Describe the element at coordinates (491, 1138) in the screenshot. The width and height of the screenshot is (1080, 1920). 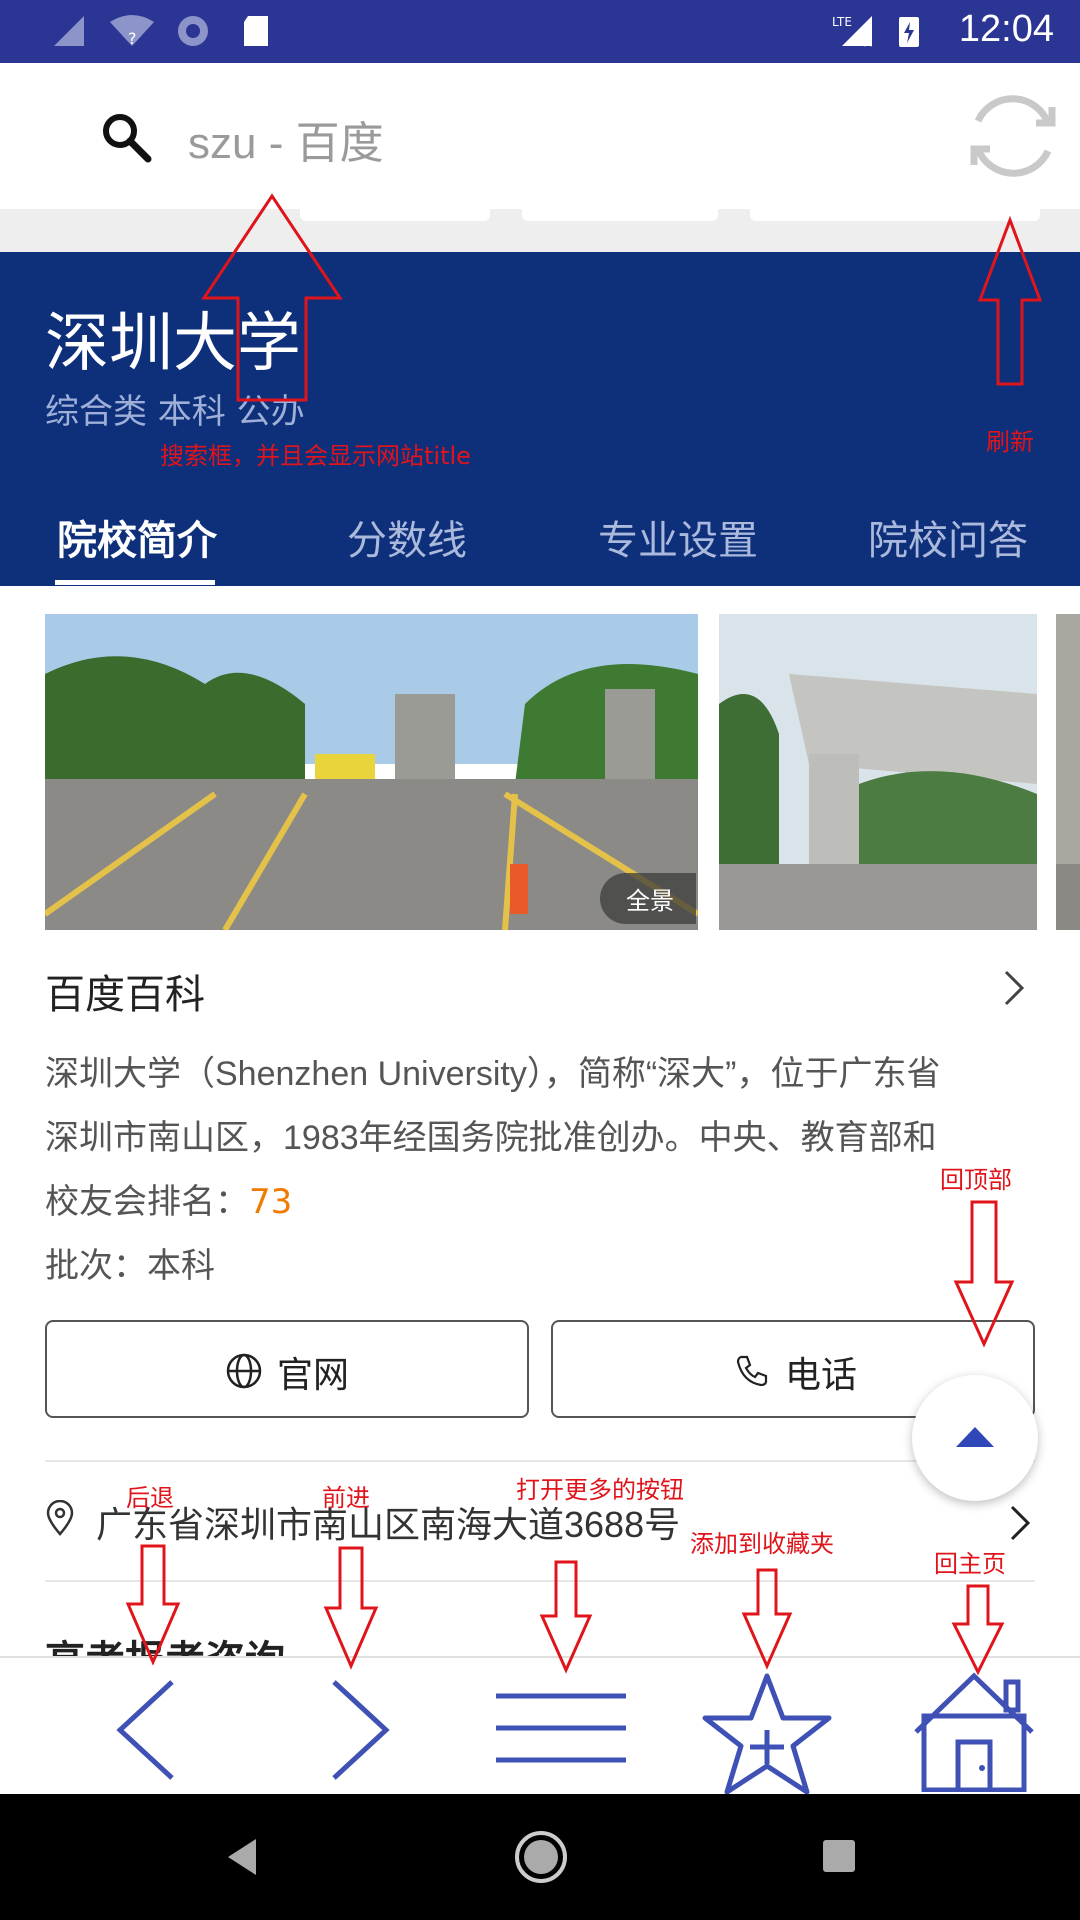
I see `description-line: 深圳市南山区，1983年经国务院批准创办。中央、教育部和` at that location.